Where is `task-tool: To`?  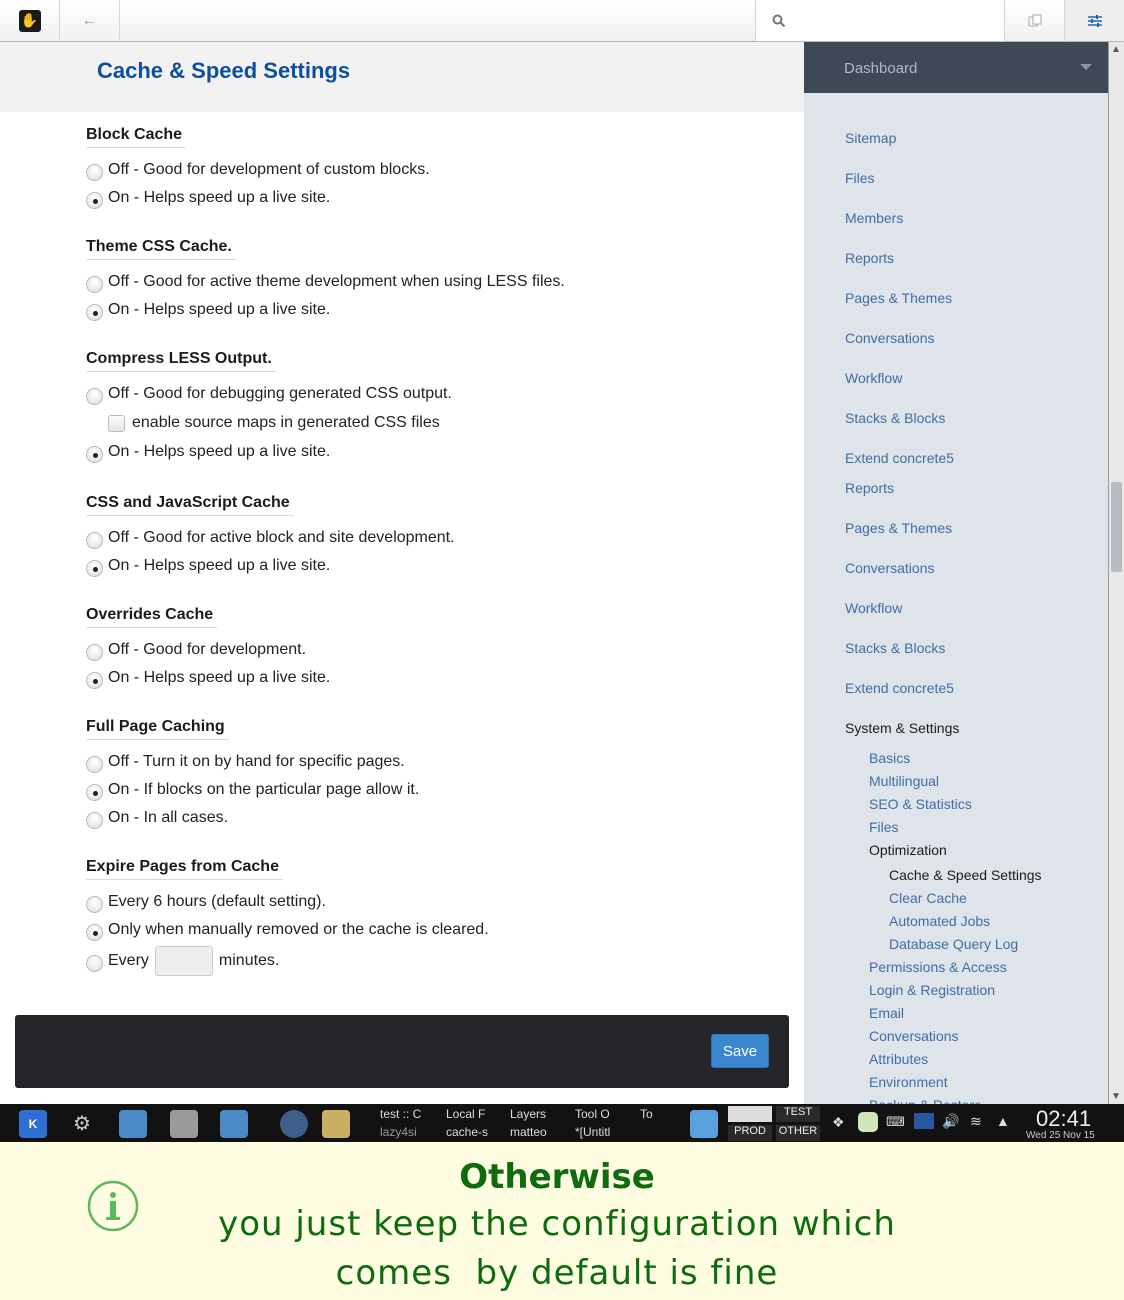 task-tool: To is located at coordinates (655, 1114).